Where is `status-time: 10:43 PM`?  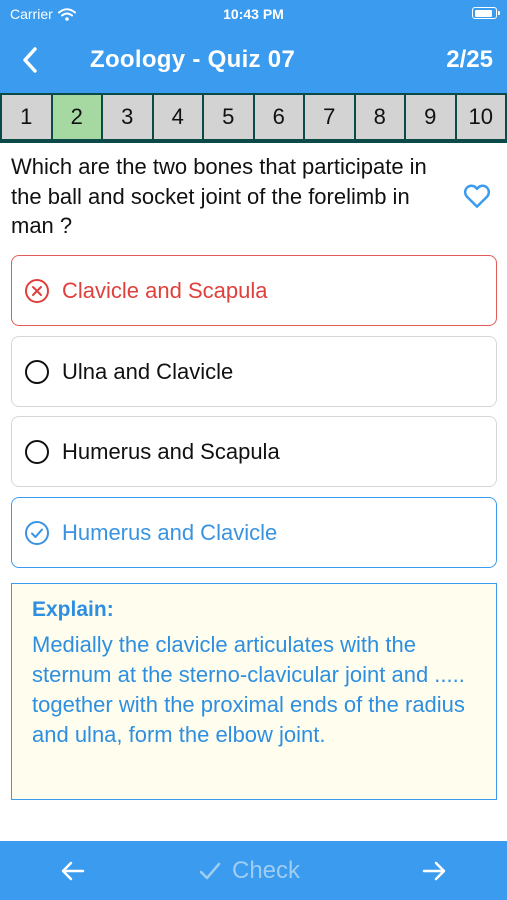
status-time: 10:43 PM is located at coordinates (253, 14).